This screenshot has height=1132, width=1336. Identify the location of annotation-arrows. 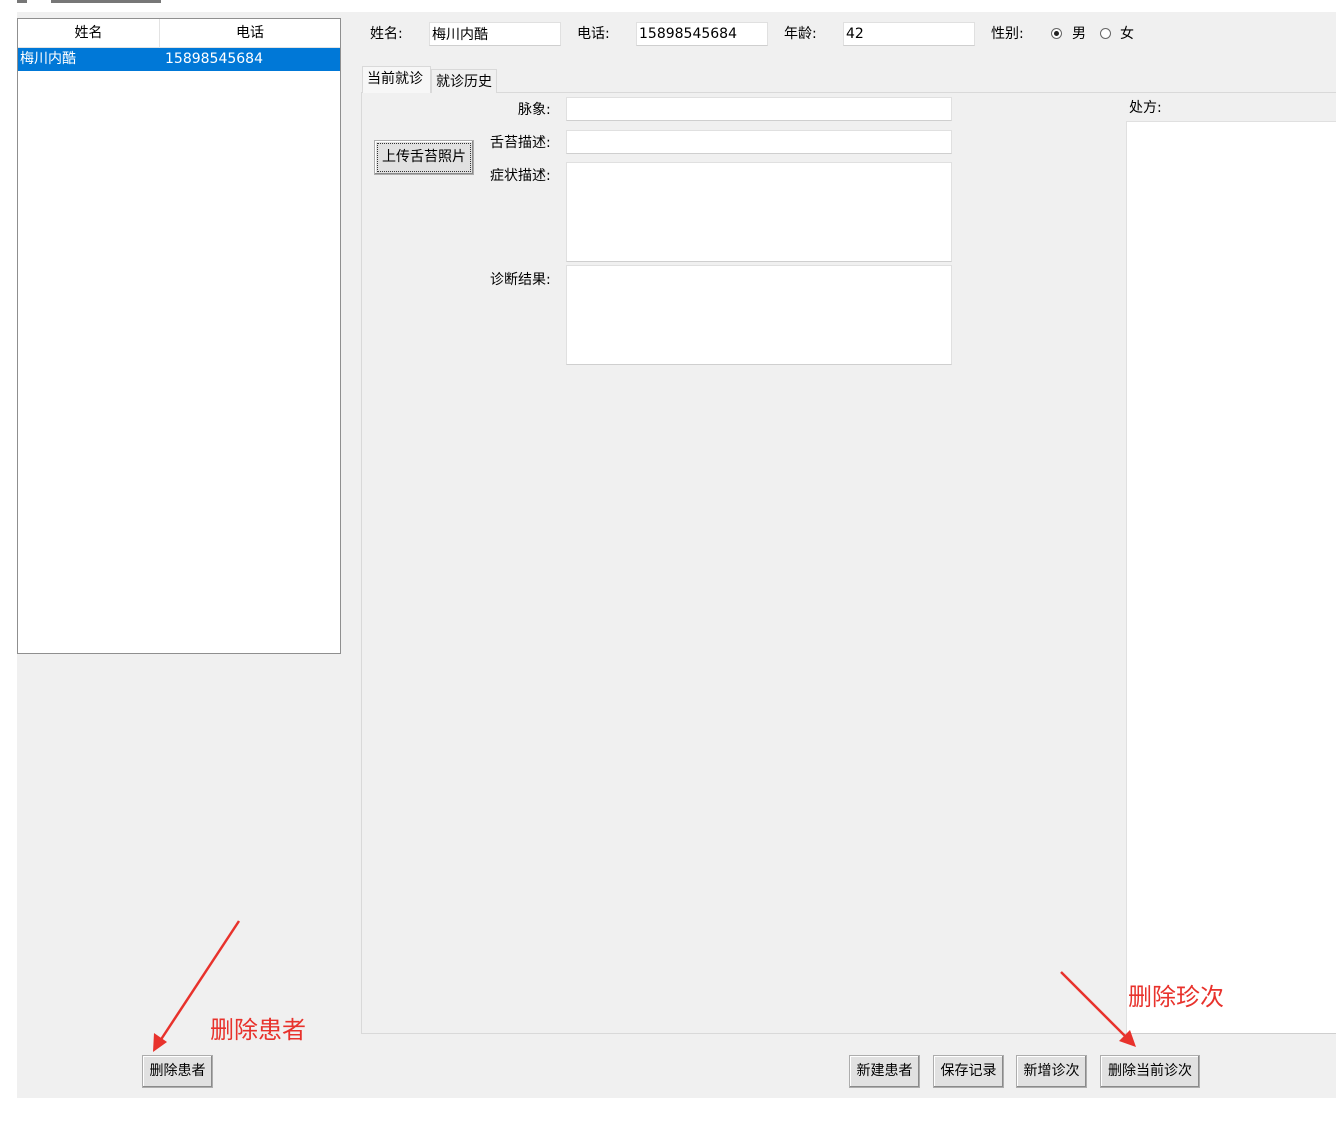
(644, 986).